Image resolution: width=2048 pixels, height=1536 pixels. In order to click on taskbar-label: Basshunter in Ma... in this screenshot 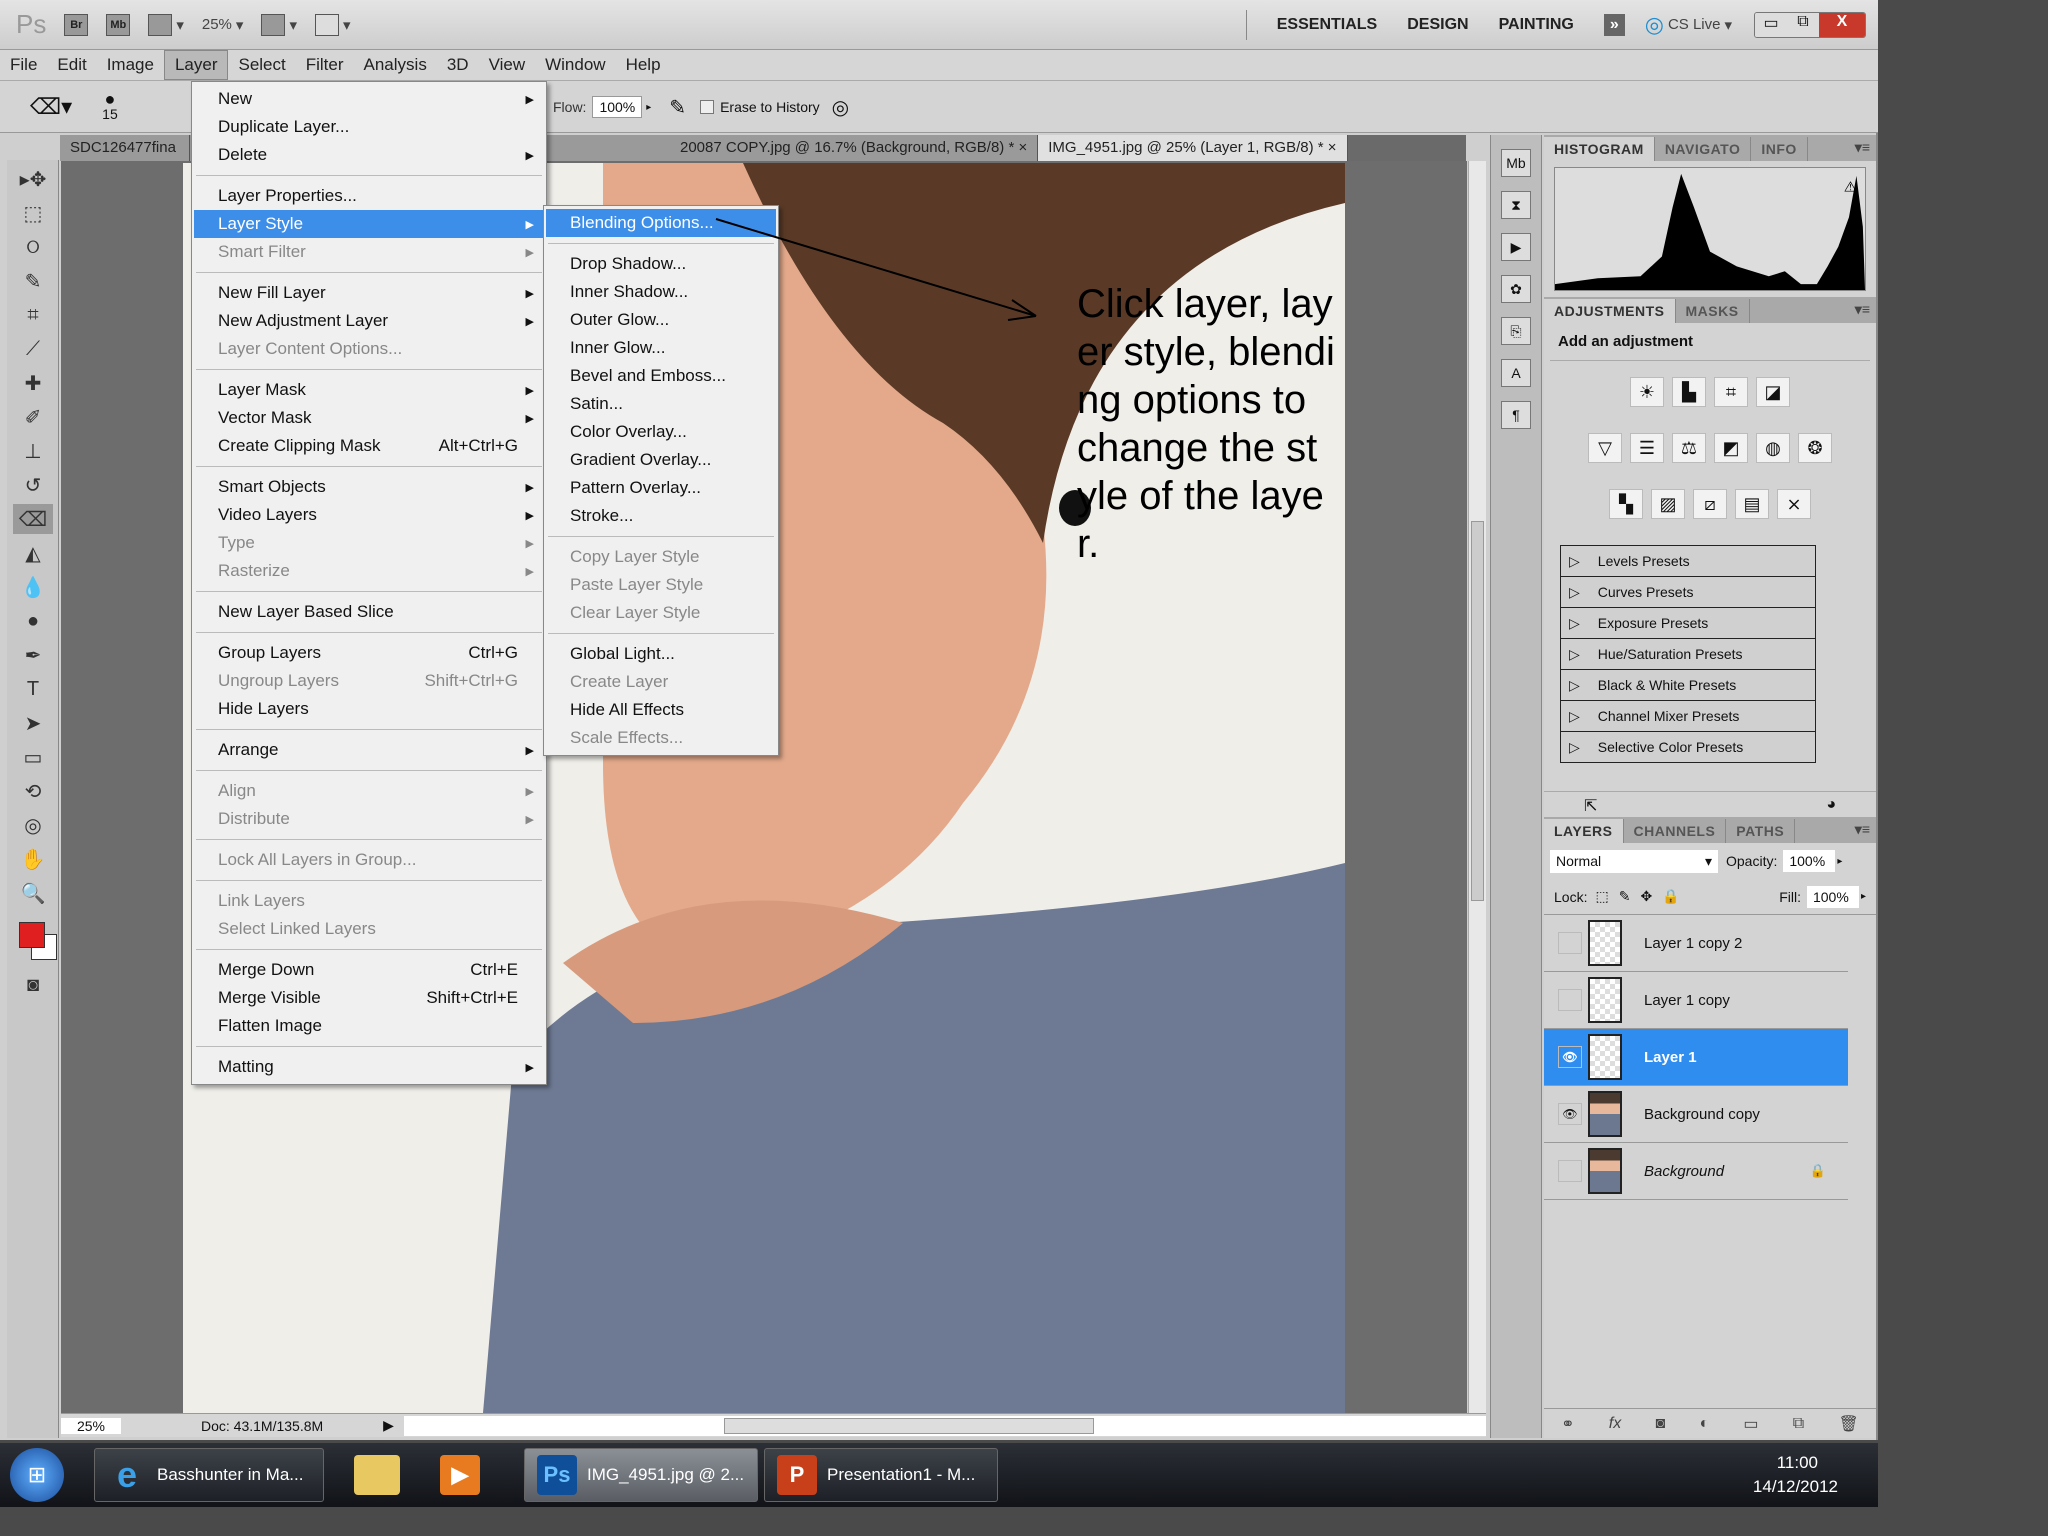, I will do `click(230, 1474)`.